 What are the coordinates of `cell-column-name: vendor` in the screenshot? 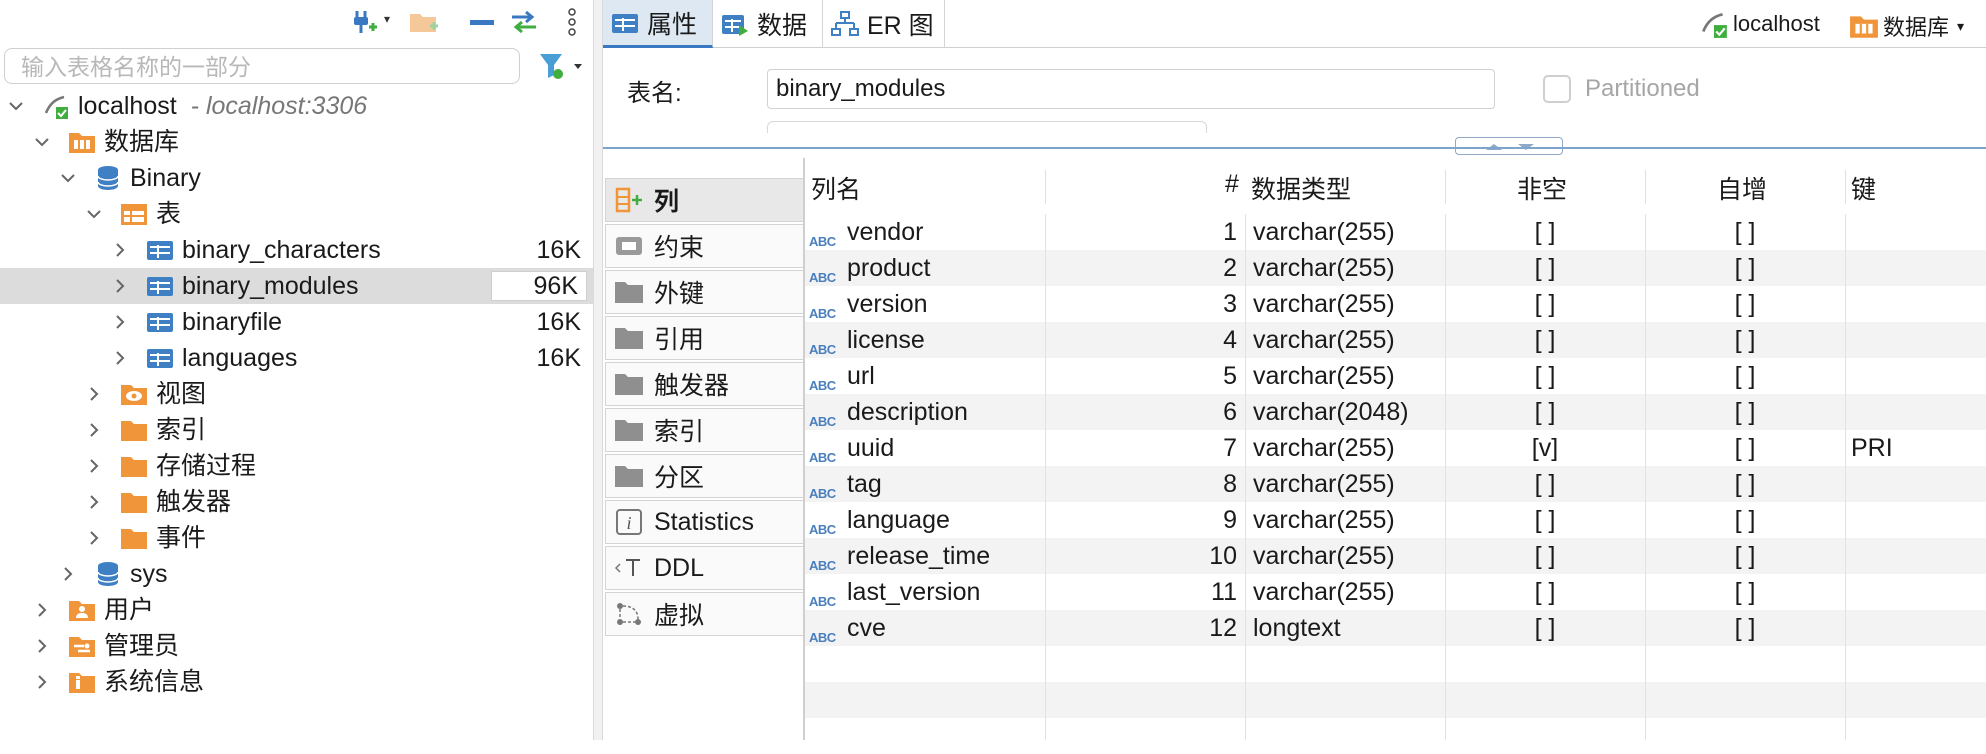 It's located at (885, 232).